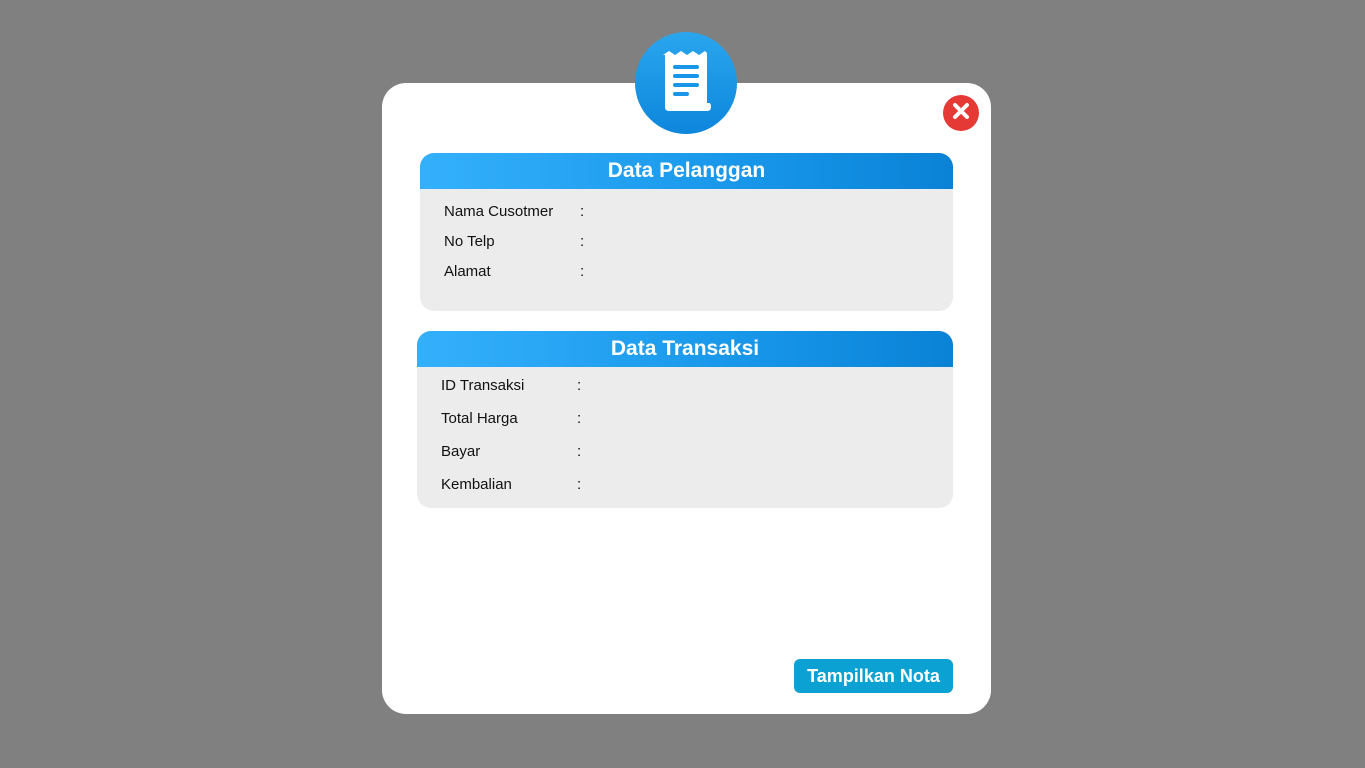  I want to click on field-label: No Telp, so click(469, 241).